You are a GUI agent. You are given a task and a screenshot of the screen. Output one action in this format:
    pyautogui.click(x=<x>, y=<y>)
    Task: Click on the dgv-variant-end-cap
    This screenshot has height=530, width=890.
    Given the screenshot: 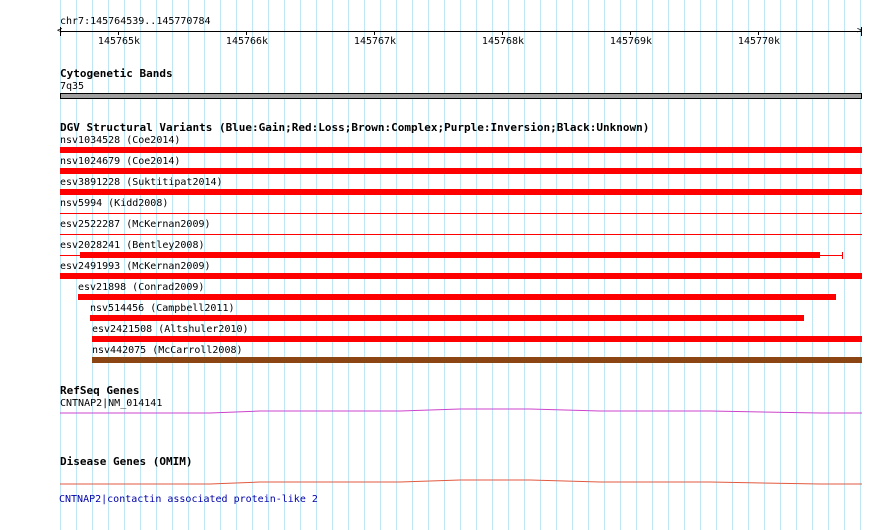 What is the action you would take?
    pyautogui.click(x=842, y=255)
    